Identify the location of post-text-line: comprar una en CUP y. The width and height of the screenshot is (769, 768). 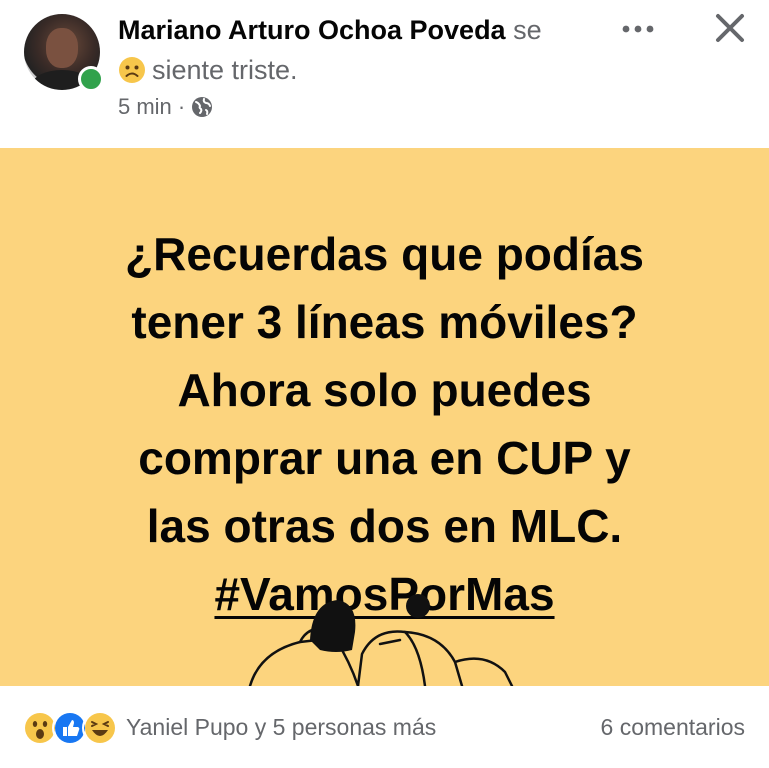
(384, 458).